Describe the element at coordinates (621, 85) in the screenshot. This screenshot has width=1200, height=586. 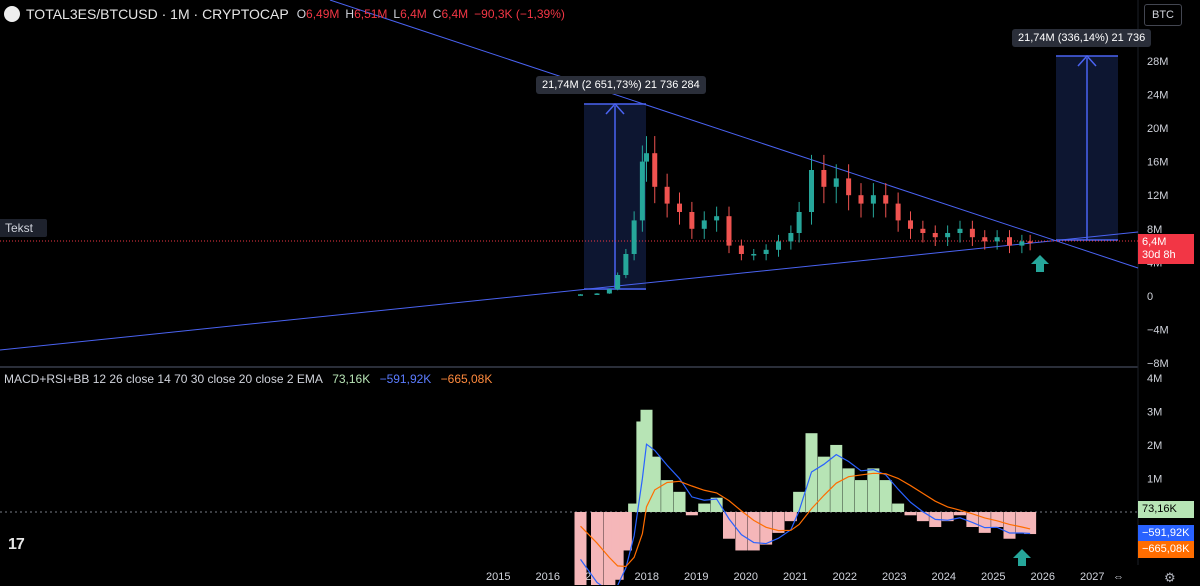
I see `measure-label-left: 21,74M (2 651,73%) 21 736 284` at that location.